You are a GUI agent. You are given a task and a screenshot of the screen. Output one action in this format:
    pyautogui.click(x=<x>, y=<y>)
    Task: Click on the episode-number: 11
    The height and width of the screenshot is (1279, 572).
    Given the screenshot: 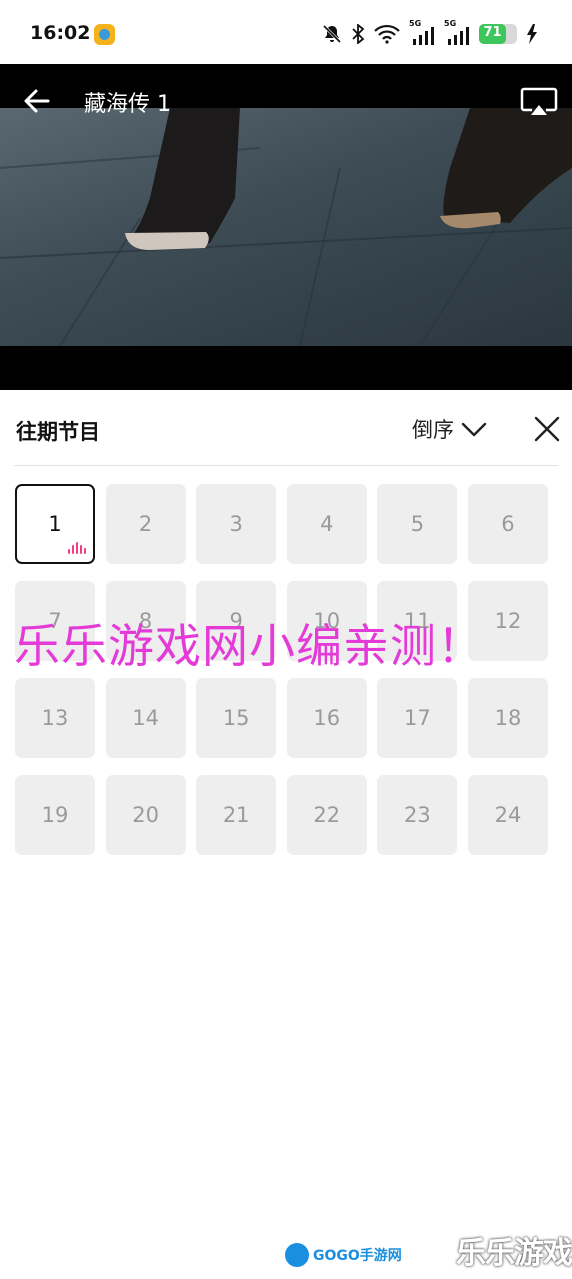 What is the action you would take?
    pyautogui.click(x=417, y=621)
    